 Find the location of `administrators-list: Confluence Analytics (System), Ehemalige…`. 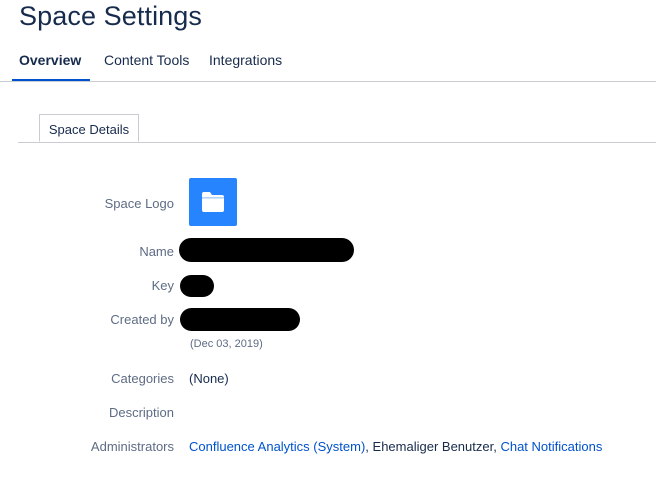

administrators-list: Confluence Analytics (System), Ehemalige… is located at coordinates (395, 446).